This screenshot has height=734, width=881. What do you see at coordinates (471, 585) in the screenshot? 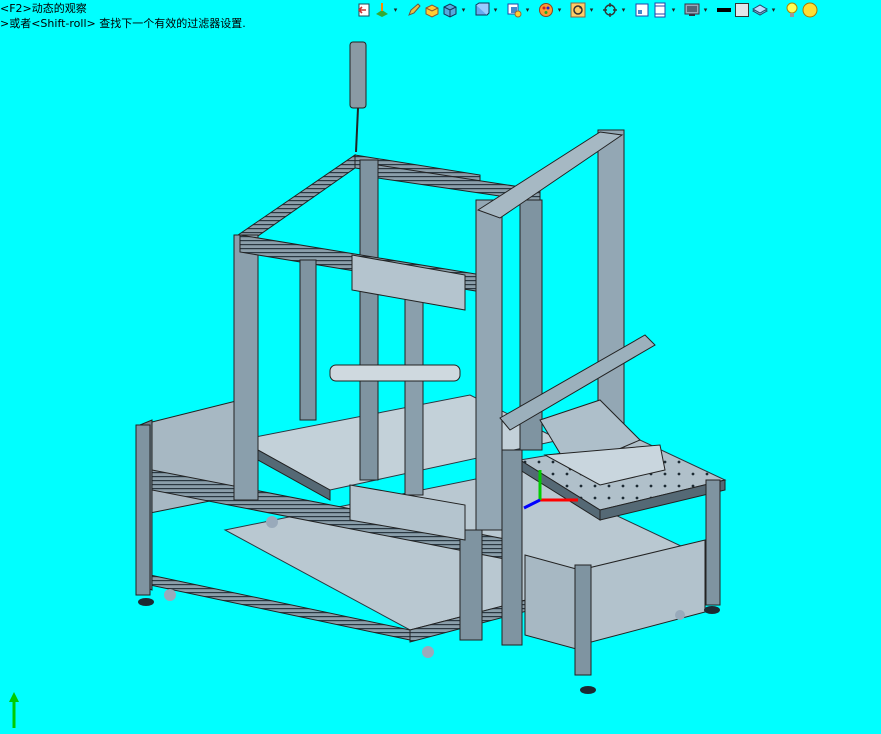
I see `leg-front-mid` at bounding box center [471, 585].